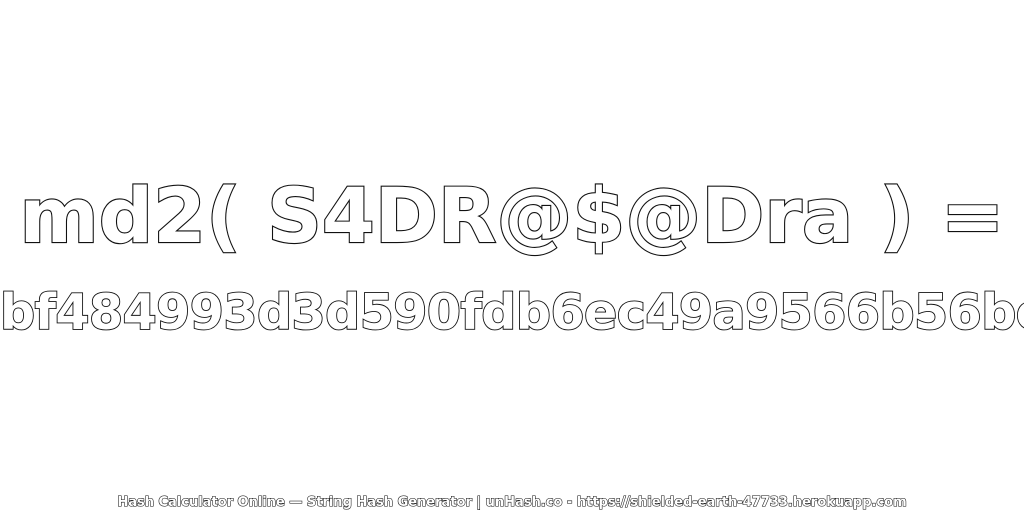 This screenshot has height=512, width=1024. I want to click on hash-value-text: bf484993d3d590fdb6ec49a9566b56bc, so click(512, 312).